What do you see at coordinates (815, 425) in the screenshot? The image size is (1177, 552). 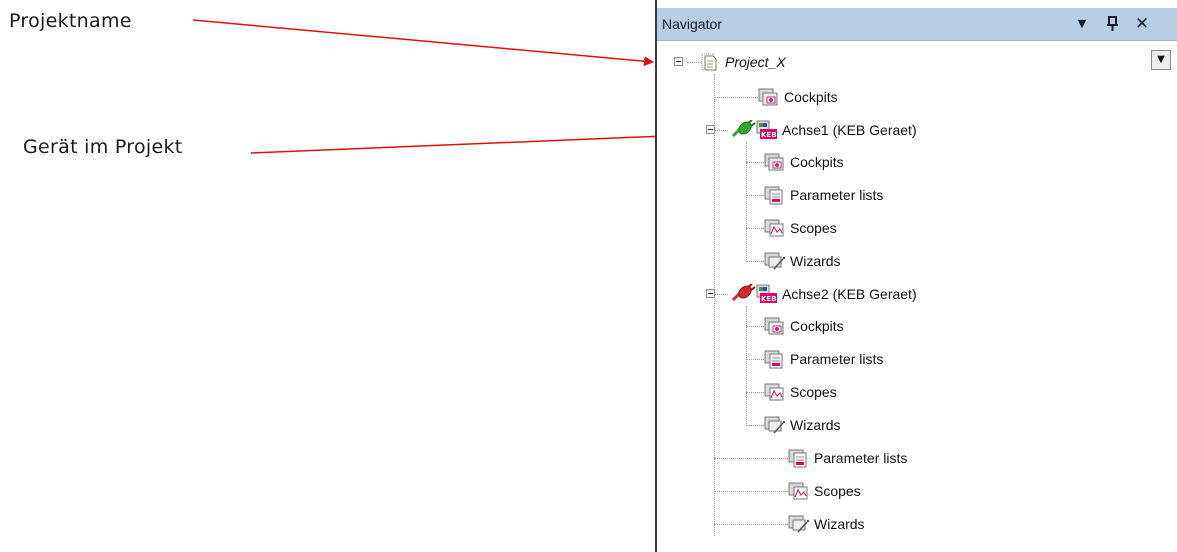 I see `tree-label-axis2-wizards: Wizards` at bounding box center [815, 425].